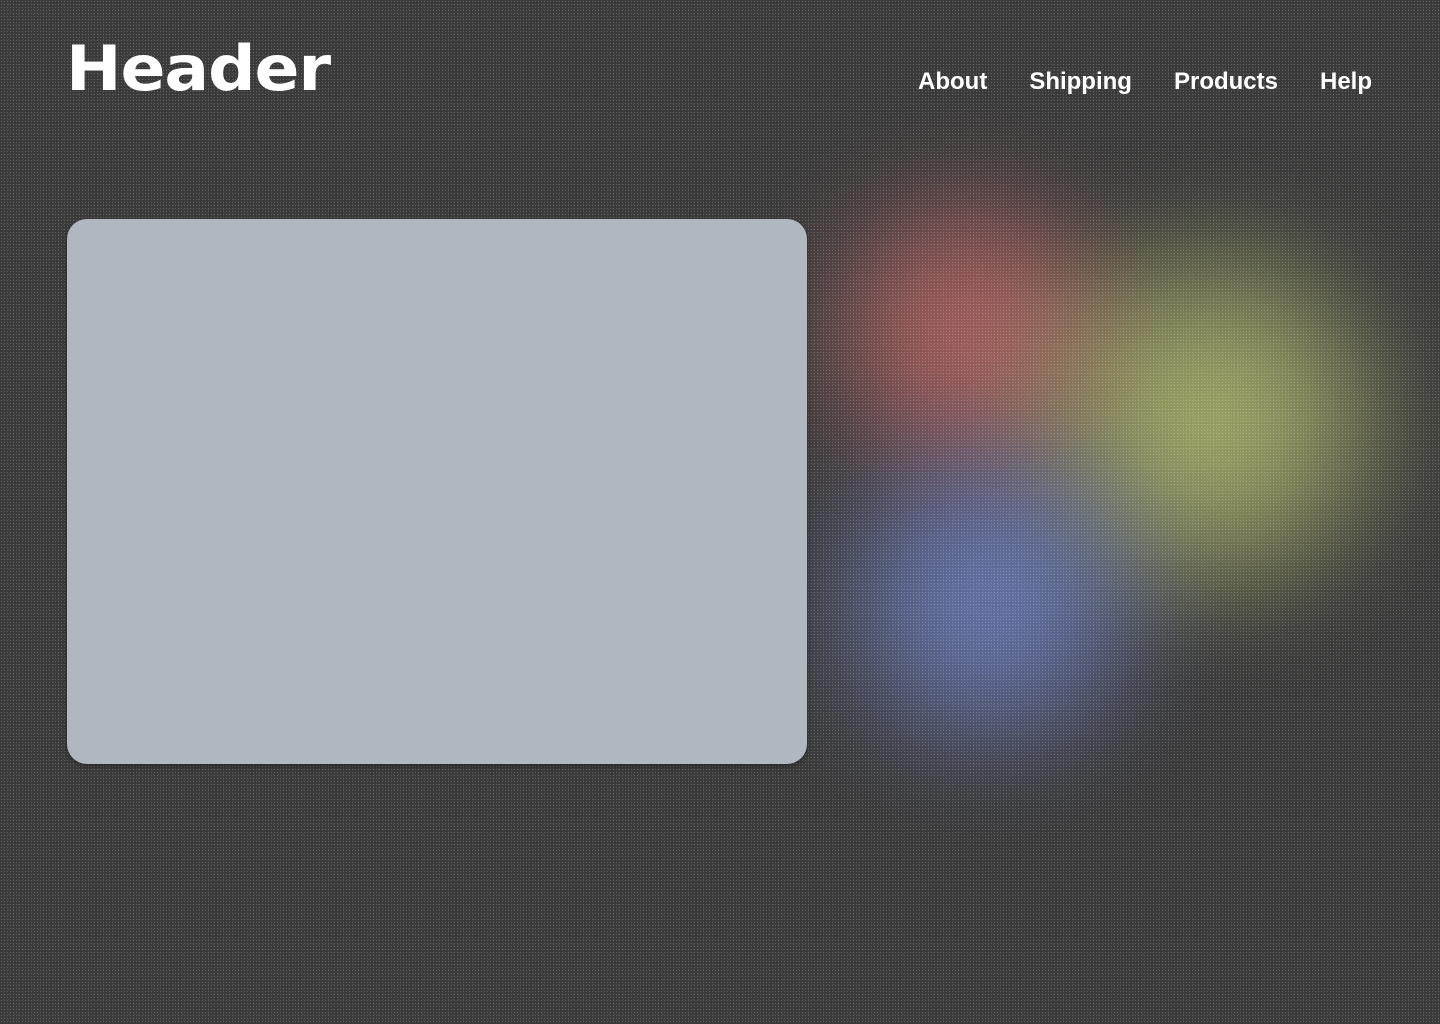 The height and width of the screenshot is (1024, 1440). Describe the element at coordinates (1226, 82) in the screenshot. I see `nav-link-products: Products` at that location.